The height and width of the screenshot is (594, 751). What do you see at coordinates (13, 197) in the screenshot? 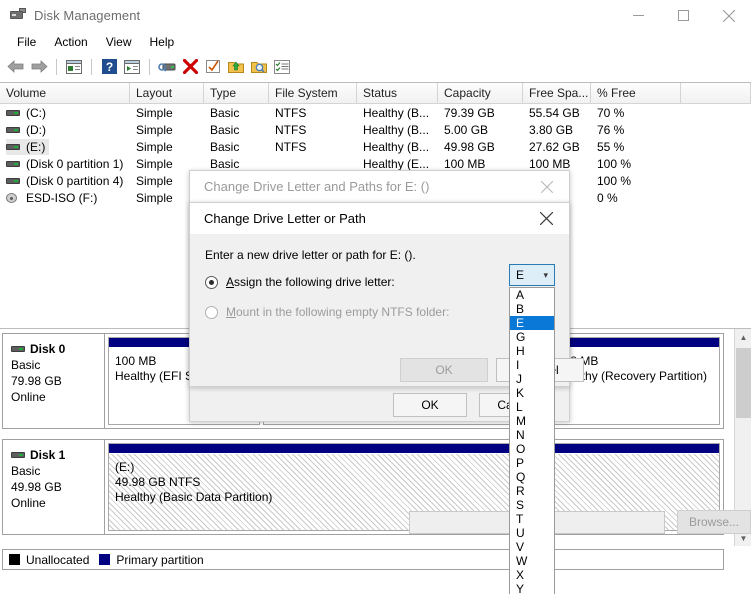
I see `cd-icon` at bounding box center [13, 197].